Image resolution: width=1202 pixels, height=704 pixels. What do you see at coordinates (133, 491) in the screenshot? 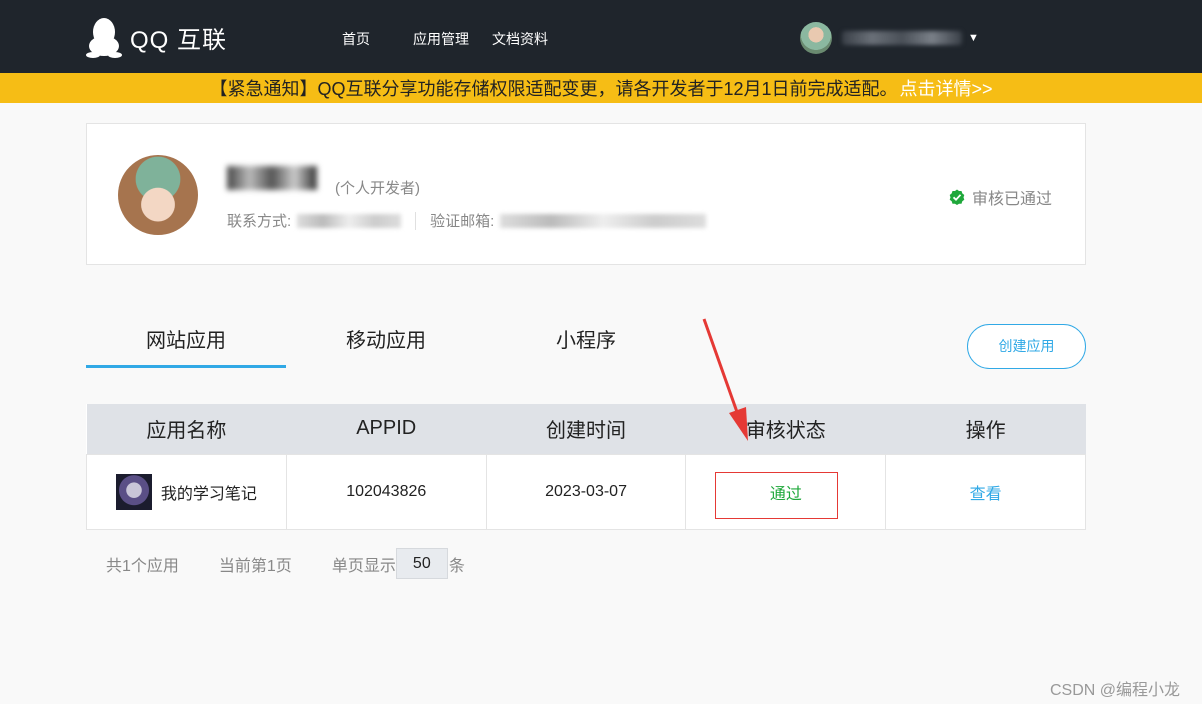
I see `app-thumbnail` at bounding box center [133, 491].